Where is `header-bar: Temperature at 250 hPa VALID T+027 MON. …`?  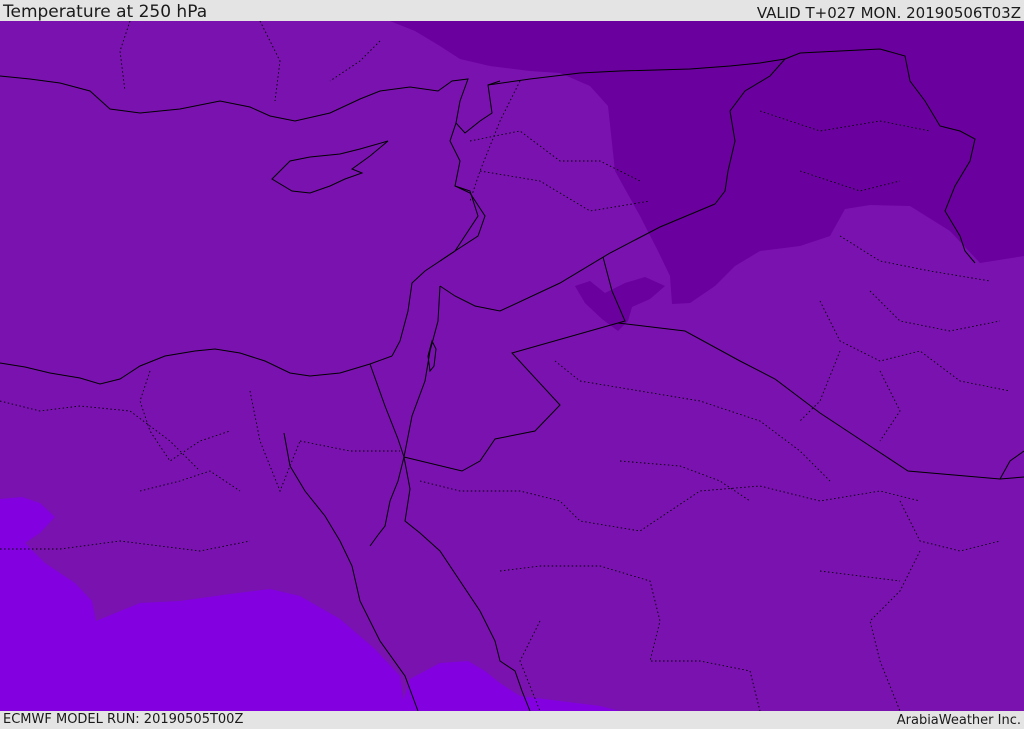
header-bar: Temperature at 250 hPa VALID T+027 MON. … is located at coordinates (512, 11).